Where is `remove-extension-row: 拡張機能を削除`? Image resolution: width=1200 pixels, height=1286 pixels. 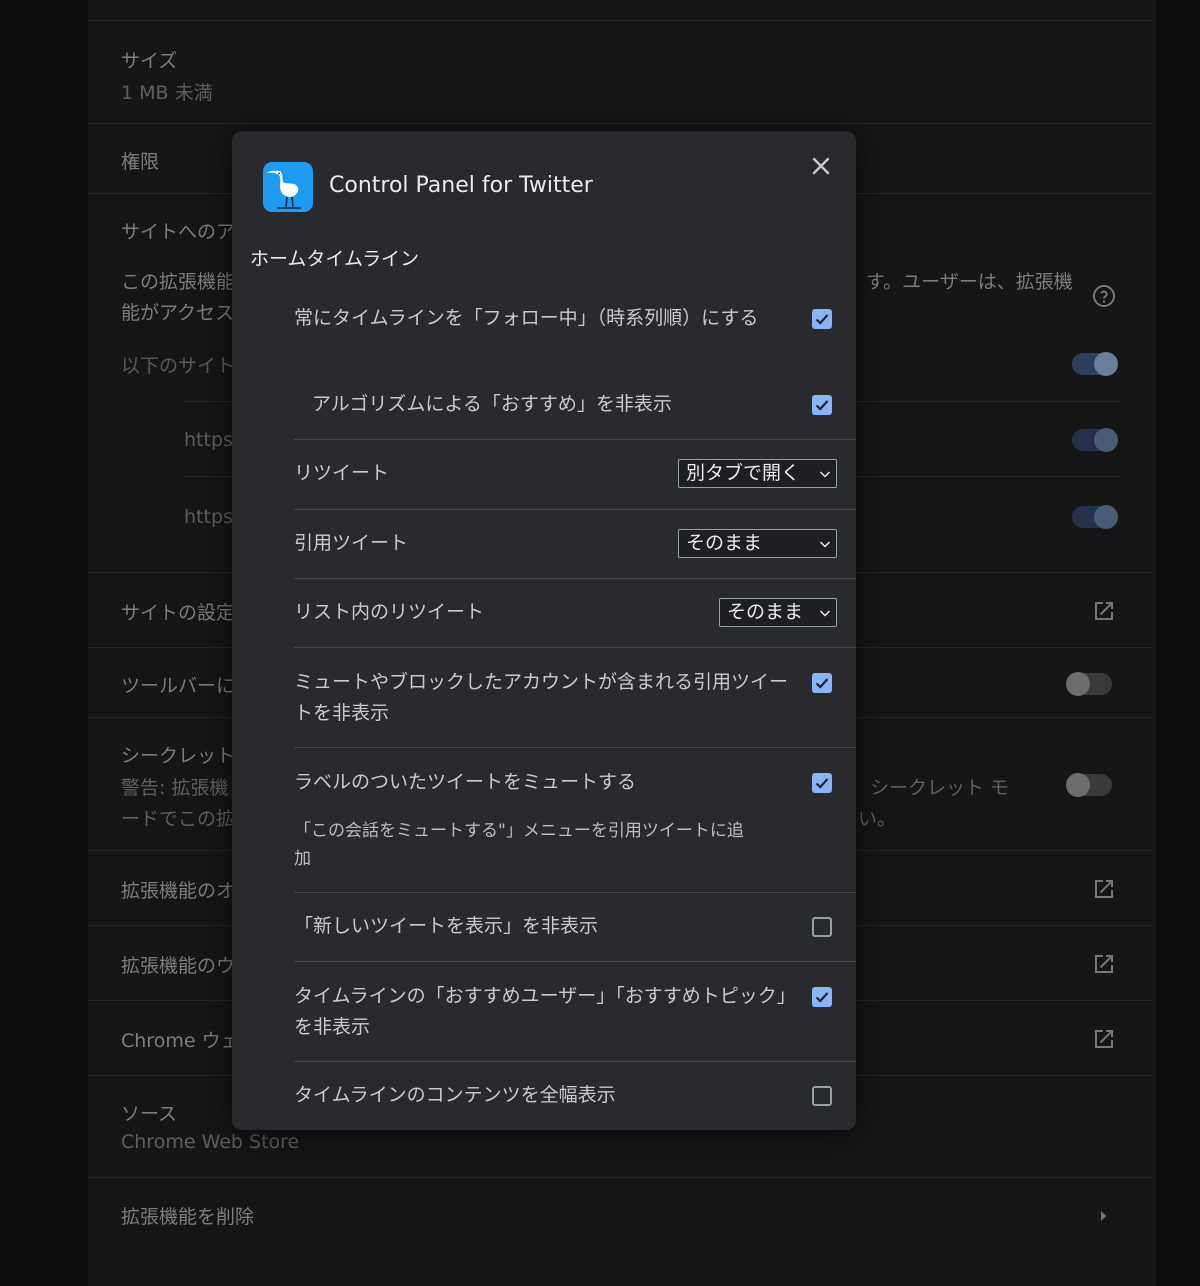
remove-extension-row: 拡張機能を削除 is located at coordinates (620, 1214).